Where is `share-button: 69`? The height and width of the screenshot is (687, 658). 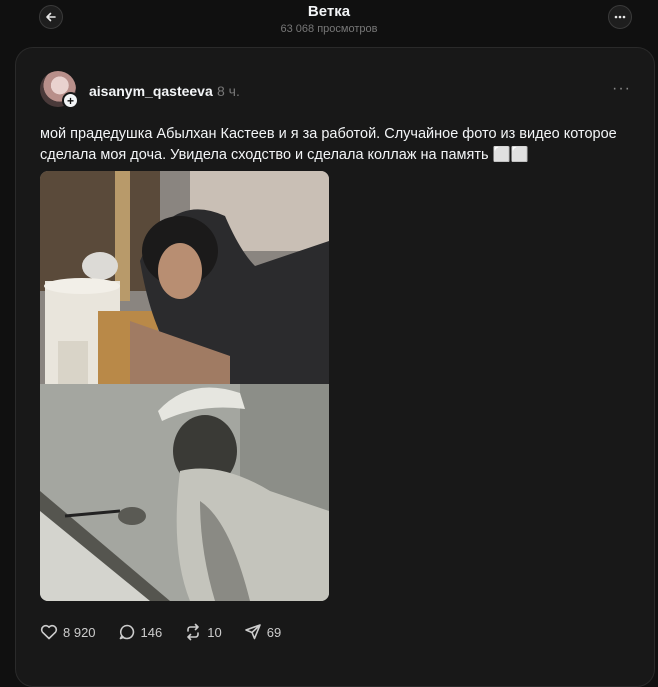
share-button: 69 is located at coordinates (262, 632).